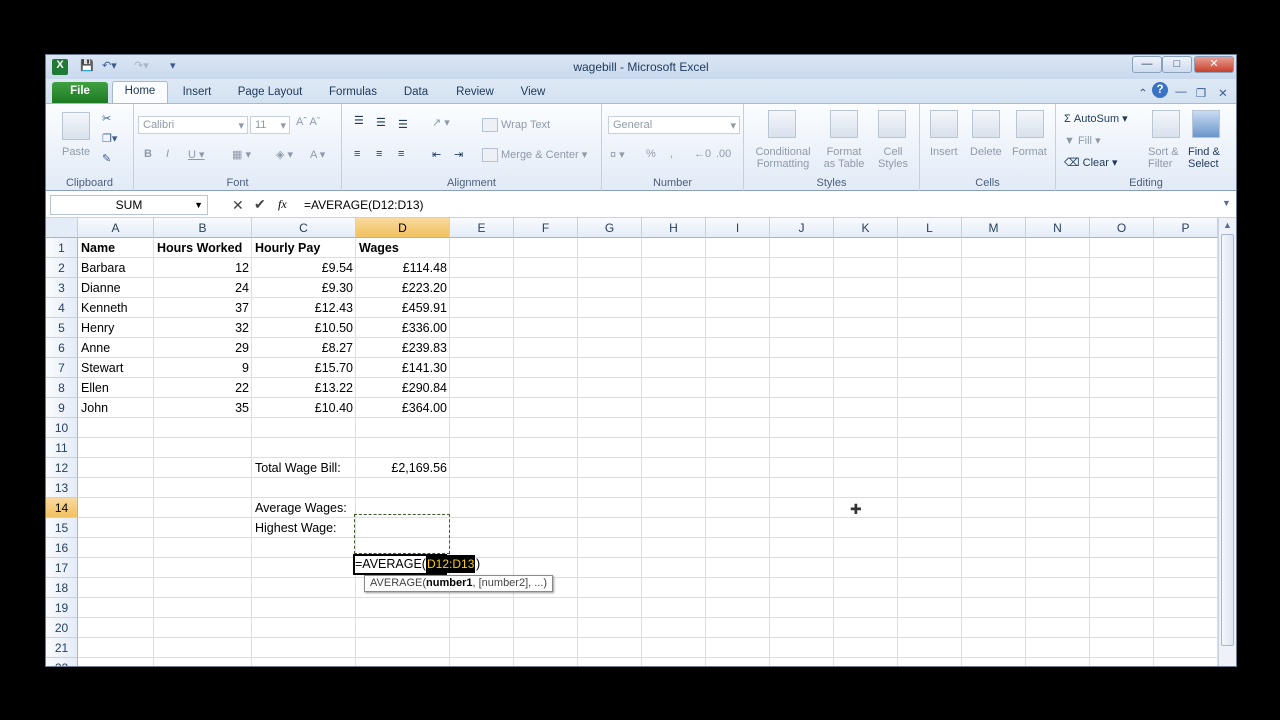 The image size is (1280, 720). Describe the element at coordinates (1186, 228) in the screenshot. I see `column-header-p: P` at that location.